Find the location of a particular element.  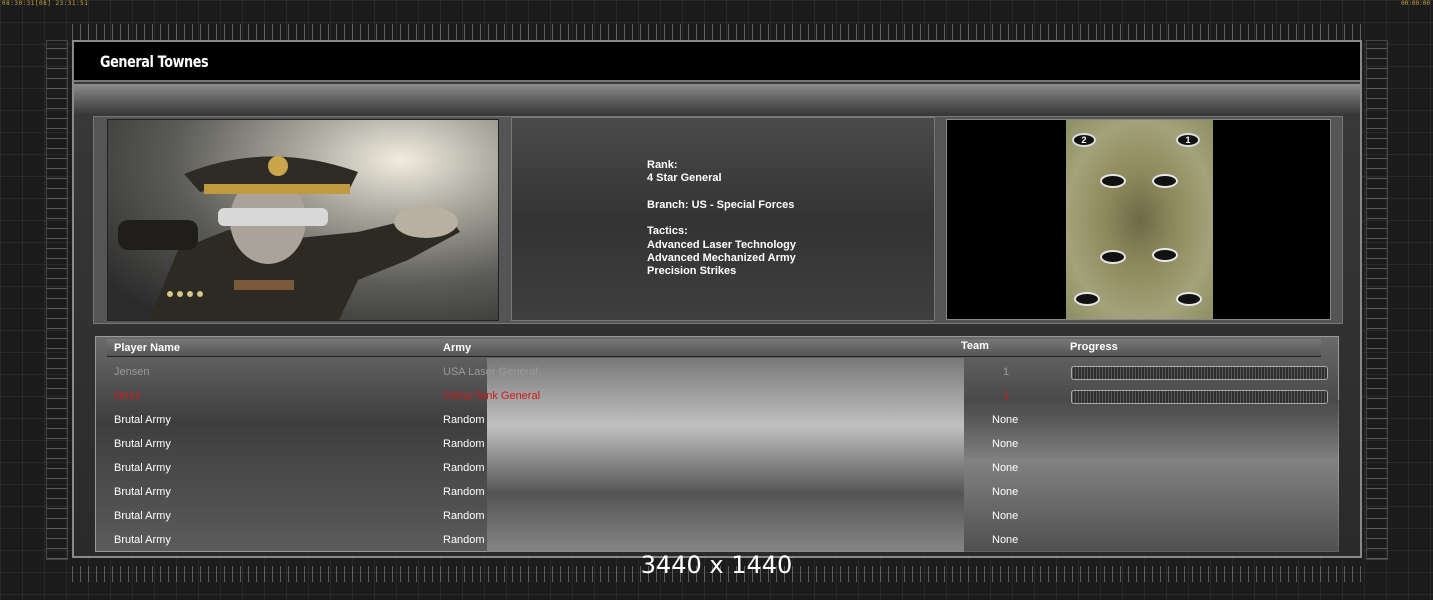

header-progress: Progress is located at coordinates (1094, 347).